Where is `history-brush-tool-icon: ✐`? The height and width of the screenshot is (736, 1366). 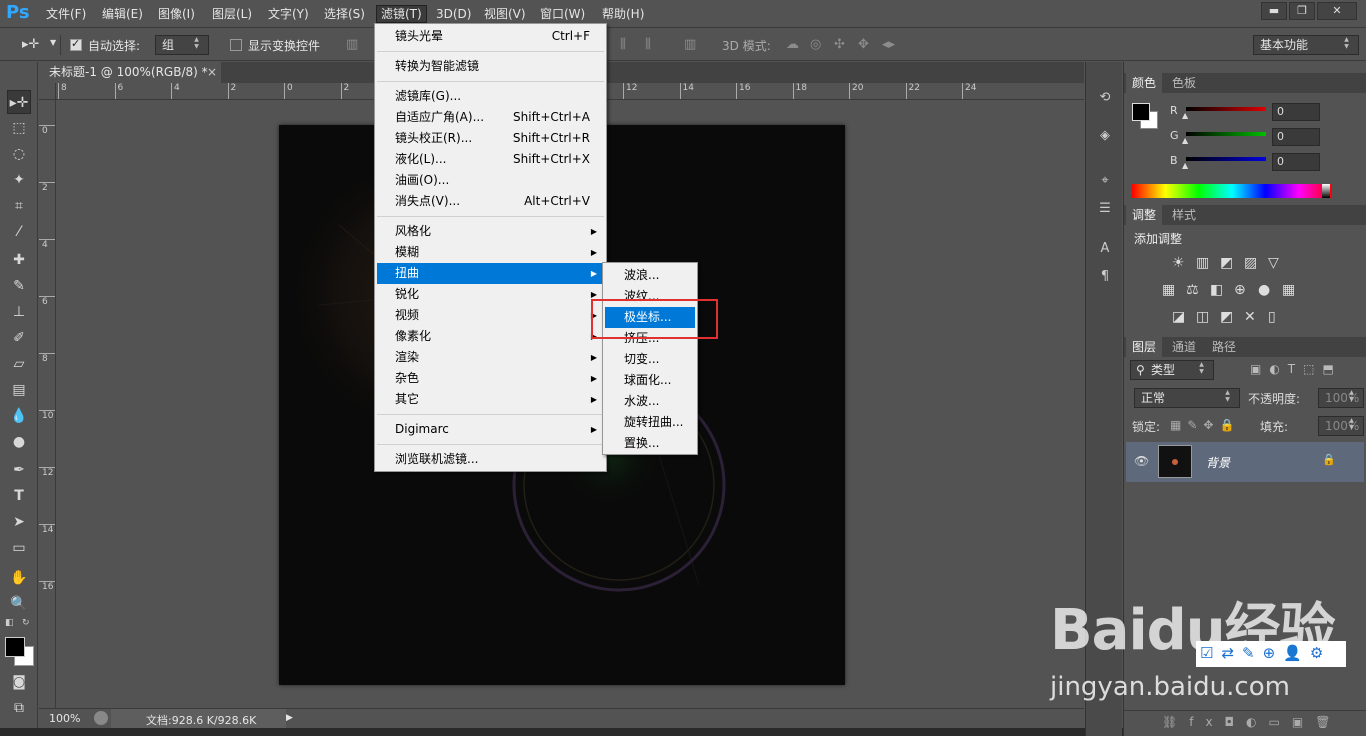 history-brush-tool-icon: ✐ is located at coordinates (19, 338).